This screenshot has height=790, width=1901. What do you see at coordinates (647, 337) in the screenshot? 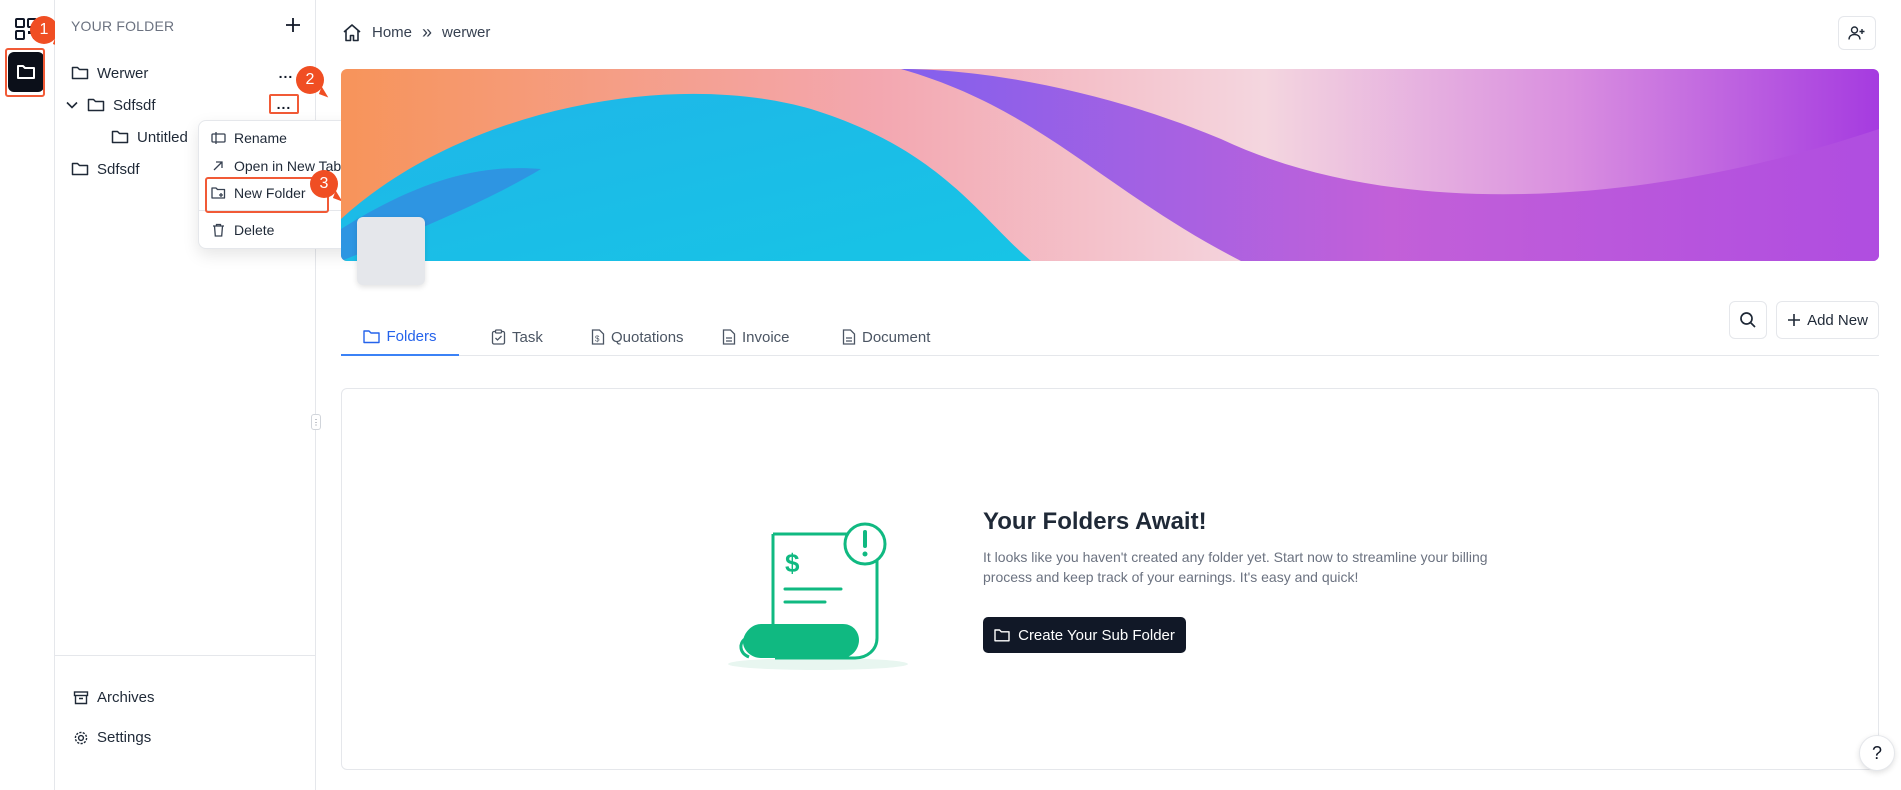
I see `tab-label: Quotations` at bounding box center [647, 337].